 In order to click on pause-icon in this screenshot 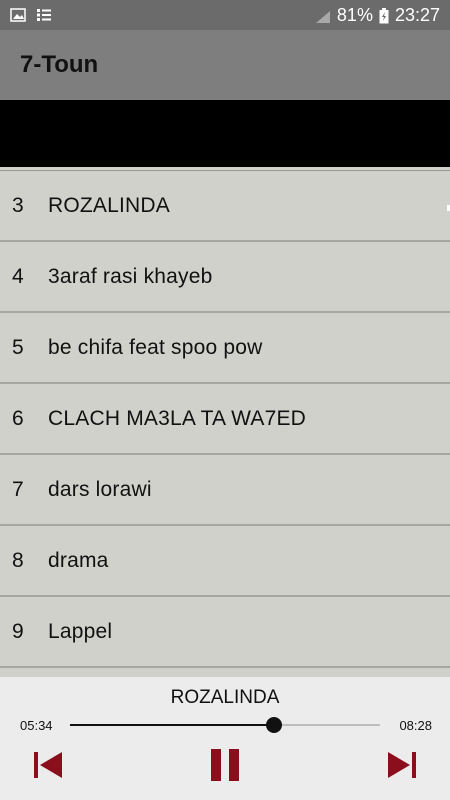, I will do `click(225, 767)`.